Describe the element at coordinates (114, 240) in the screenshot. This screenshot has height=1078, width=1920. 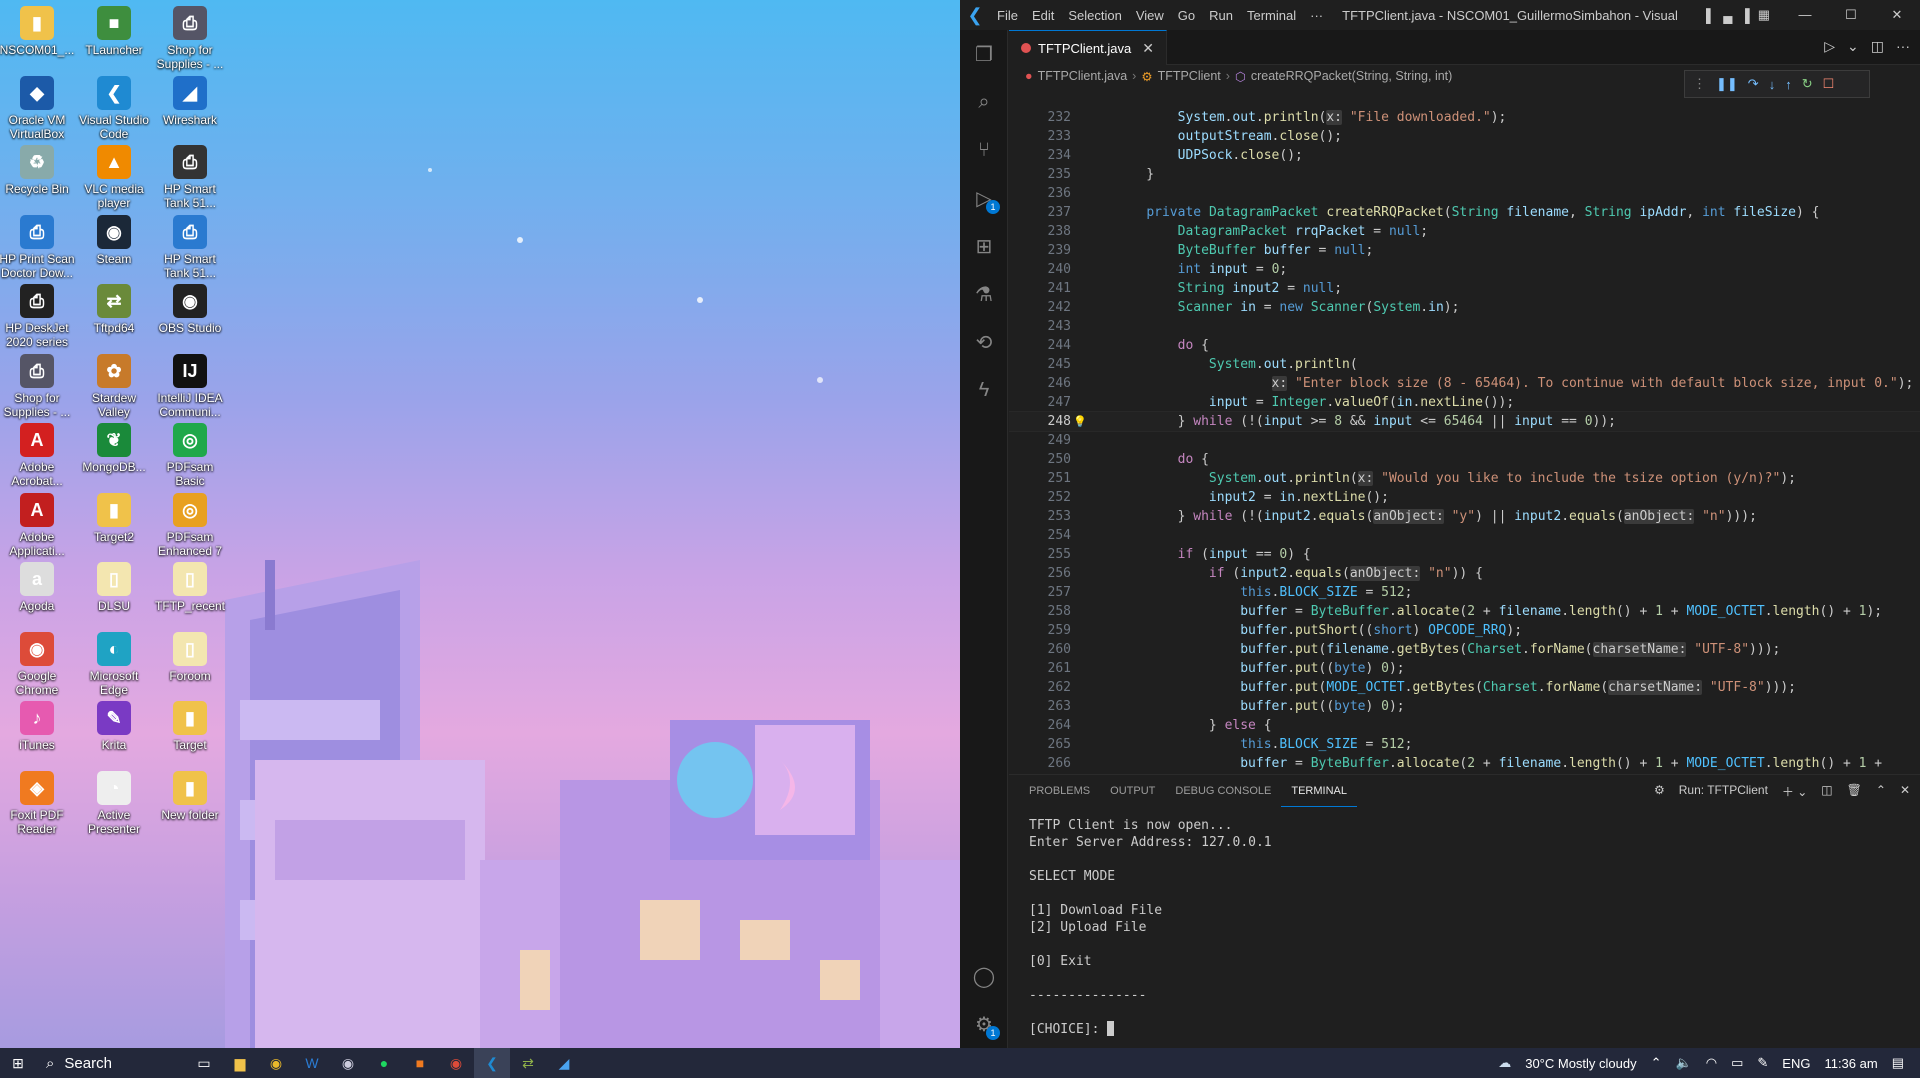
I see `desktop-icon: ◉ Steam` at that location.